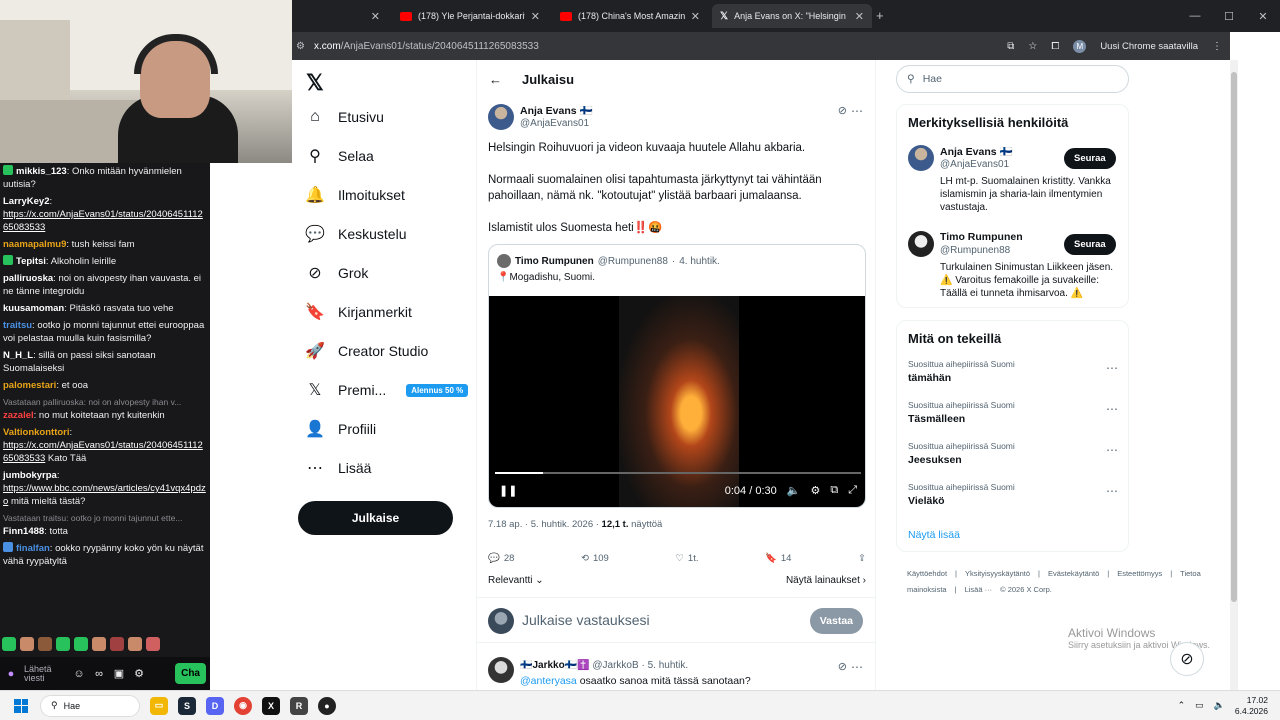  Describe the element at coordinates (678, 473) in the screenshot. I see `video-progress-bar` at that location.